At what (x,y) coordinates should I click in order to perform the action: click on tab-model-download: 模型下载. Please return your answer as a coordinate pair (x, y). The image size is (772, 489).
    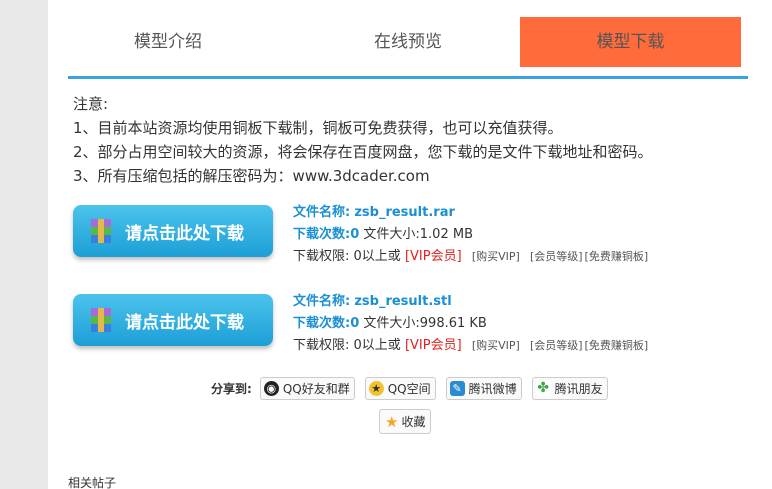
    Looking at the image, I should click on (630, 42).